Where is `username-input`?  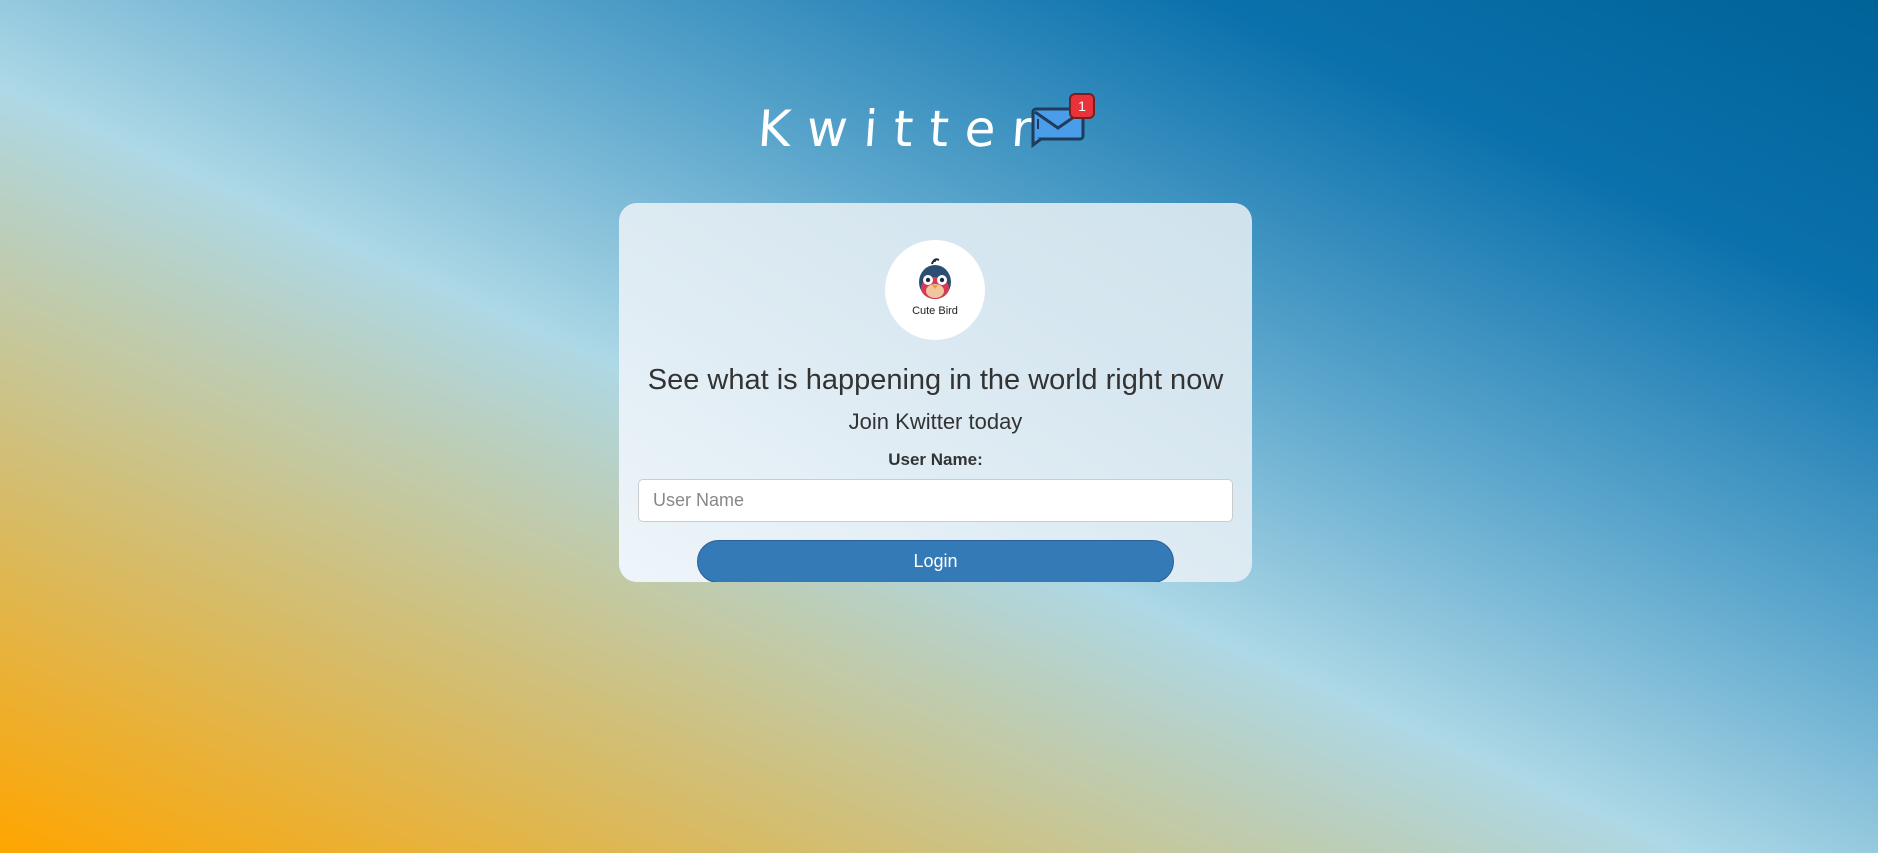 username-input is located at coordinates (935, 500).